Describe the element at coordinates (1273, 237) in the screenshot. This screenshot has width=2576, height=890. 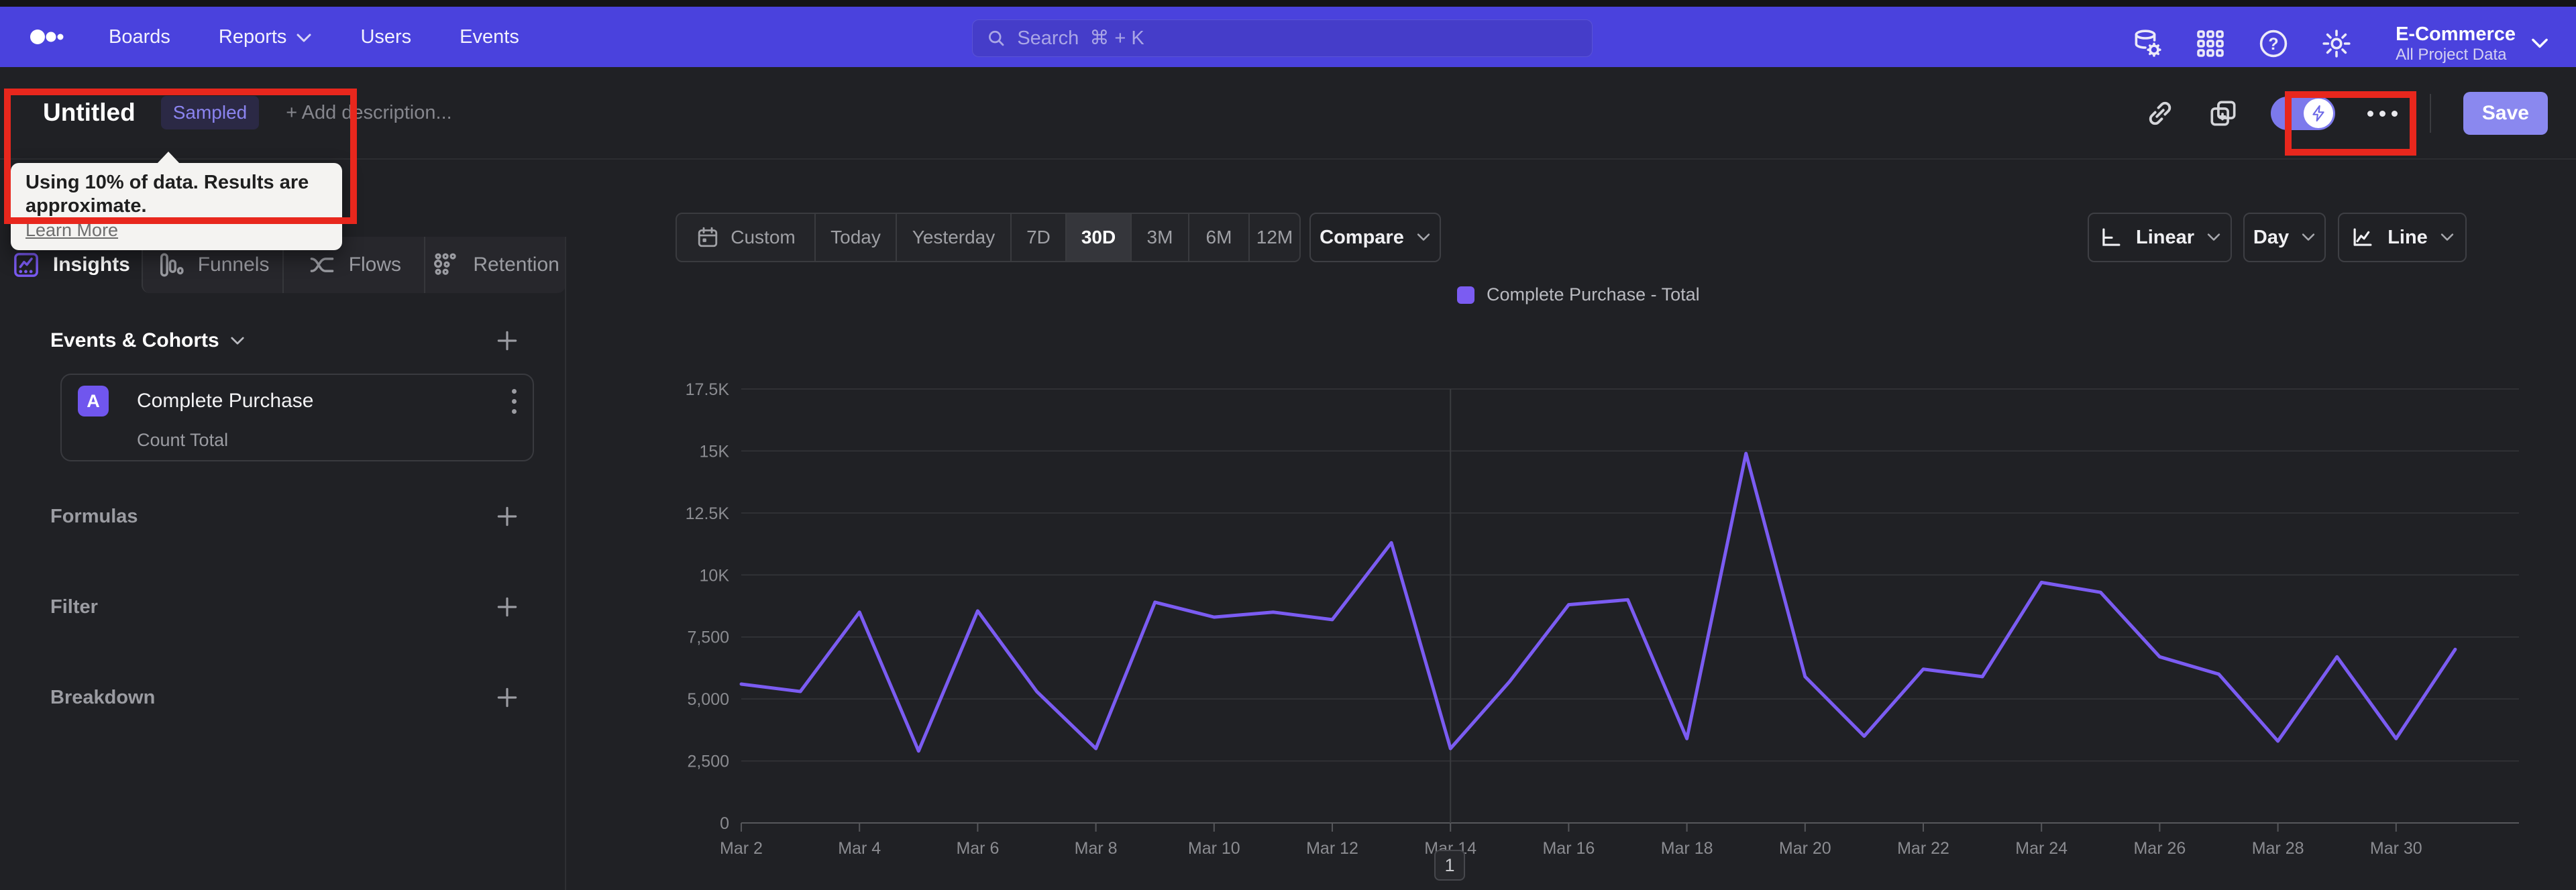
I see `range-option-12m: 12M` at that location.